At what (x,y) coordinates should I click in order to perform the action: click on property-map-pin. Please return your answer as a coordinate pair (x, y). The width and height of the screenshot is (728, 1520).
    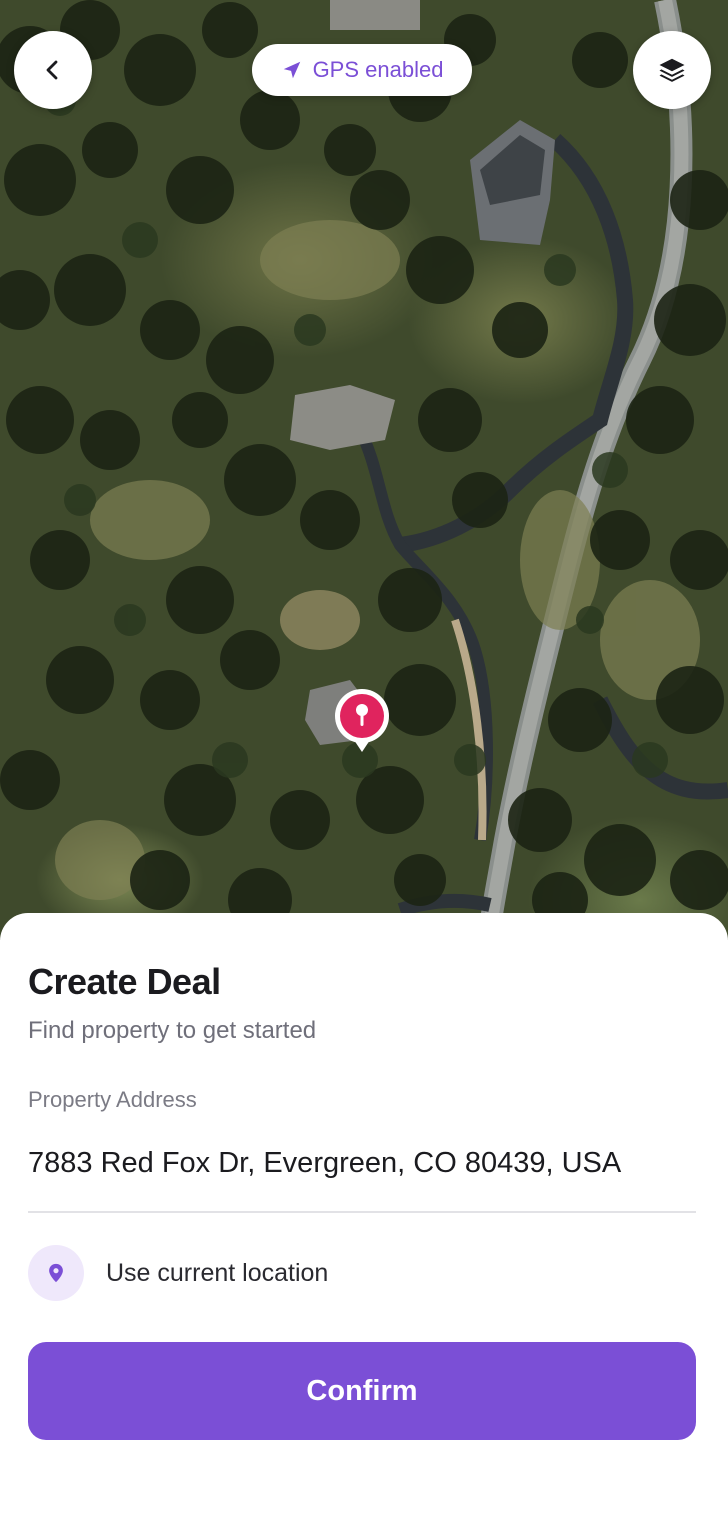
    Looking at the image, I should click on (362, 721).